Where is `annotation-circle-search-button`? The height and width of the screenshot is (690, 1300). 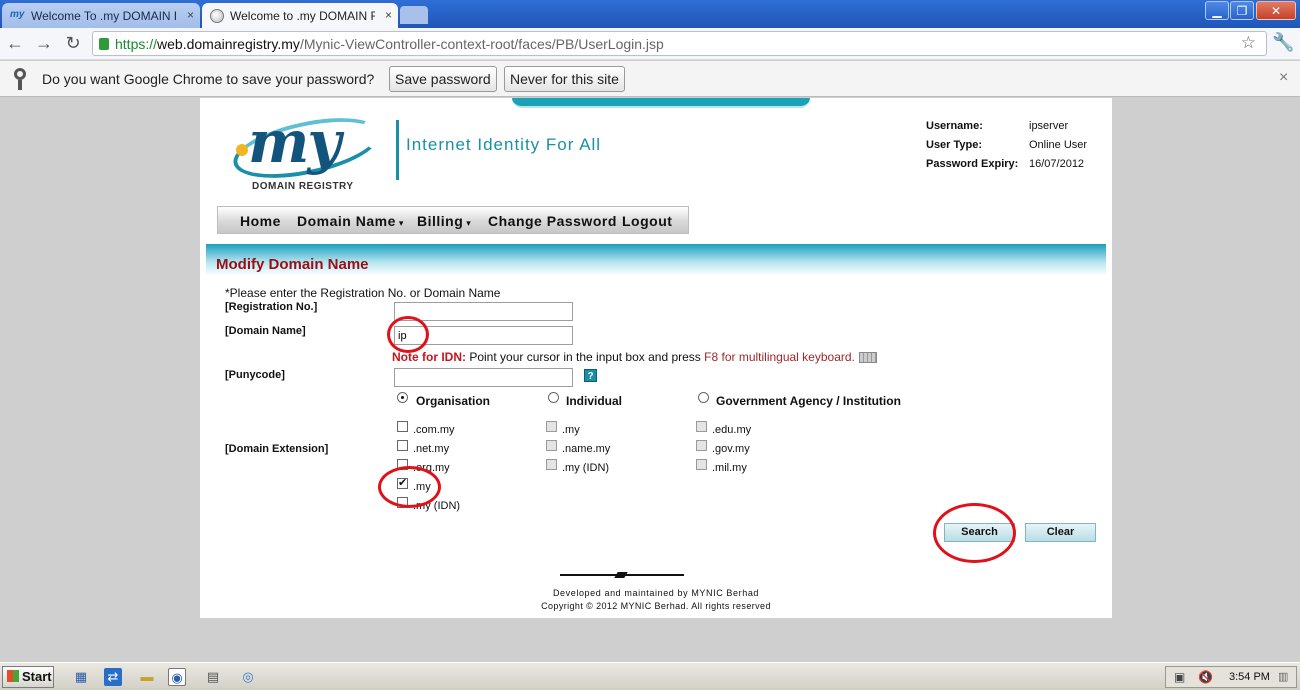 annotation-circle-search-button is located at coordinates (974, 533).